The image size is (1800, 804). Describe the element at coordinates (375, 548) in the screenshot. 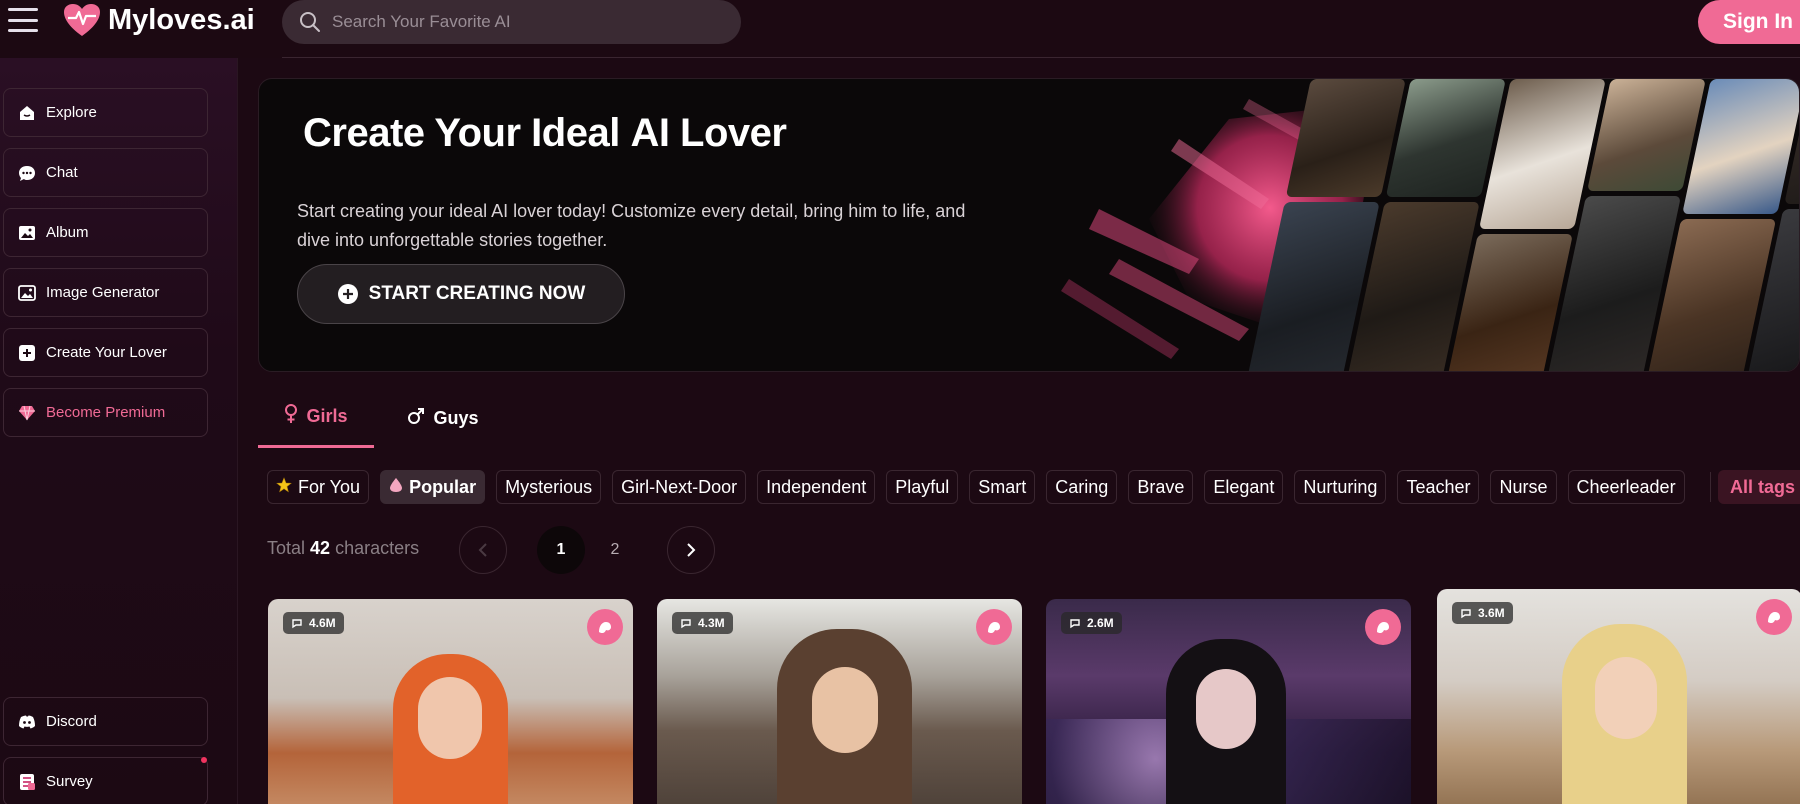

I see `total-suffix: characters` at that location.